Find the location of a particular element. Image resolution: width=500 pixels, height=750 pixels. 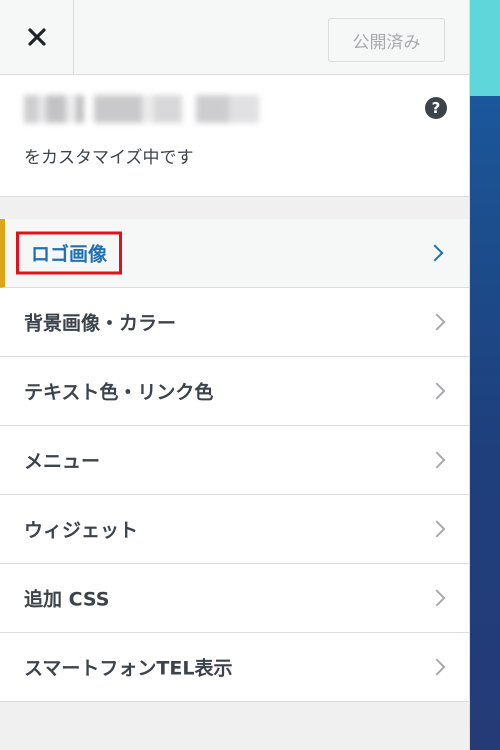

menu-item-label: ロゴ画像 is located at coordinates (69, 253).